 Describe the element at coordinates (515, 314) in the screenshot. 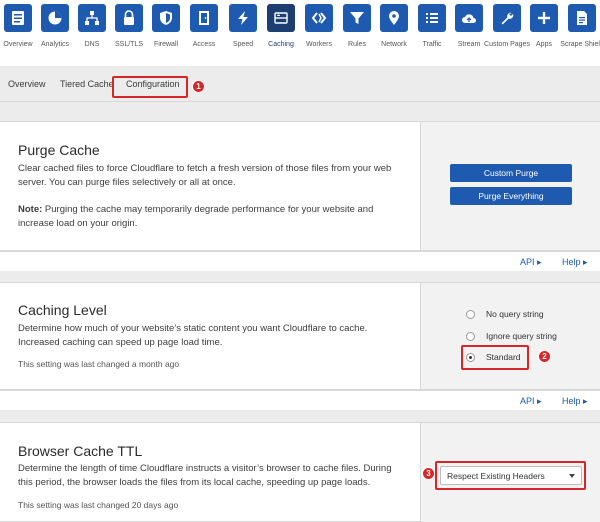

I see `radio-label: No query string` at that location.